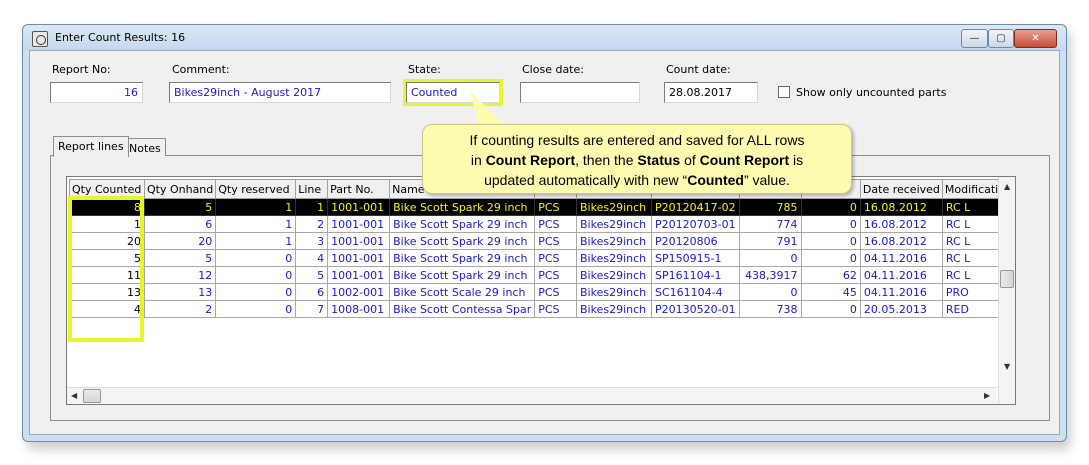 The image size is (1089, 465). I want to click on column-header: Qty Onhand, so click(180, 189).